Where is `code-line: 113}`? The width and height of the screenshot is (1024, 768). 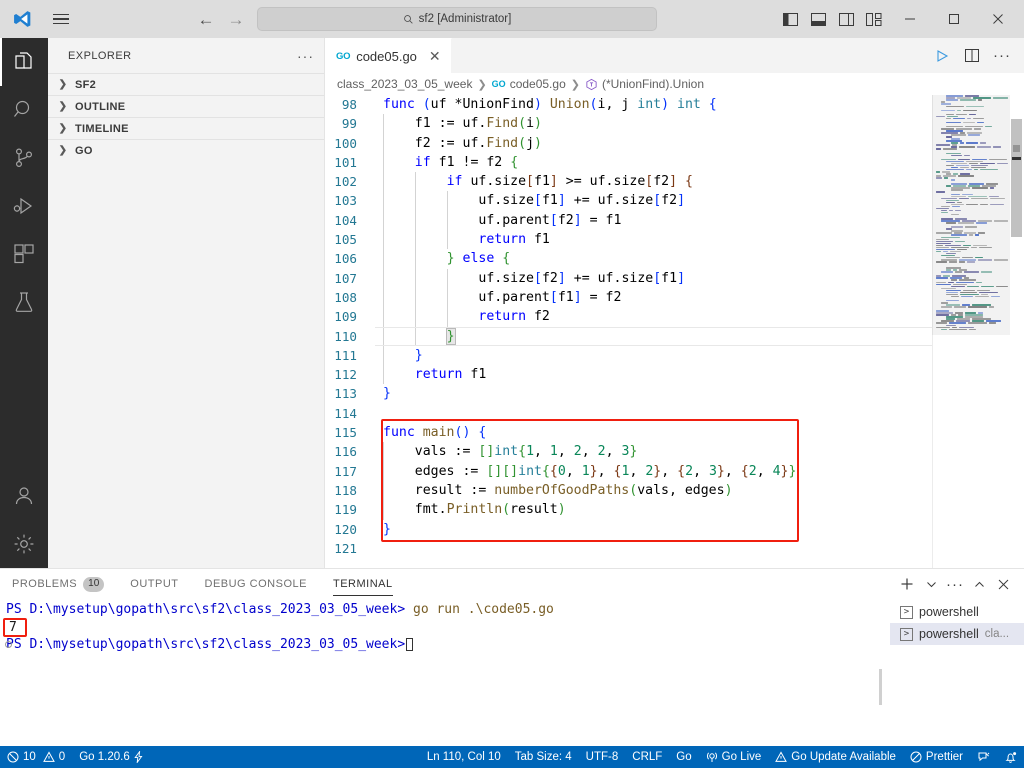 code-line: 113} is located at coordinates (628, 393).